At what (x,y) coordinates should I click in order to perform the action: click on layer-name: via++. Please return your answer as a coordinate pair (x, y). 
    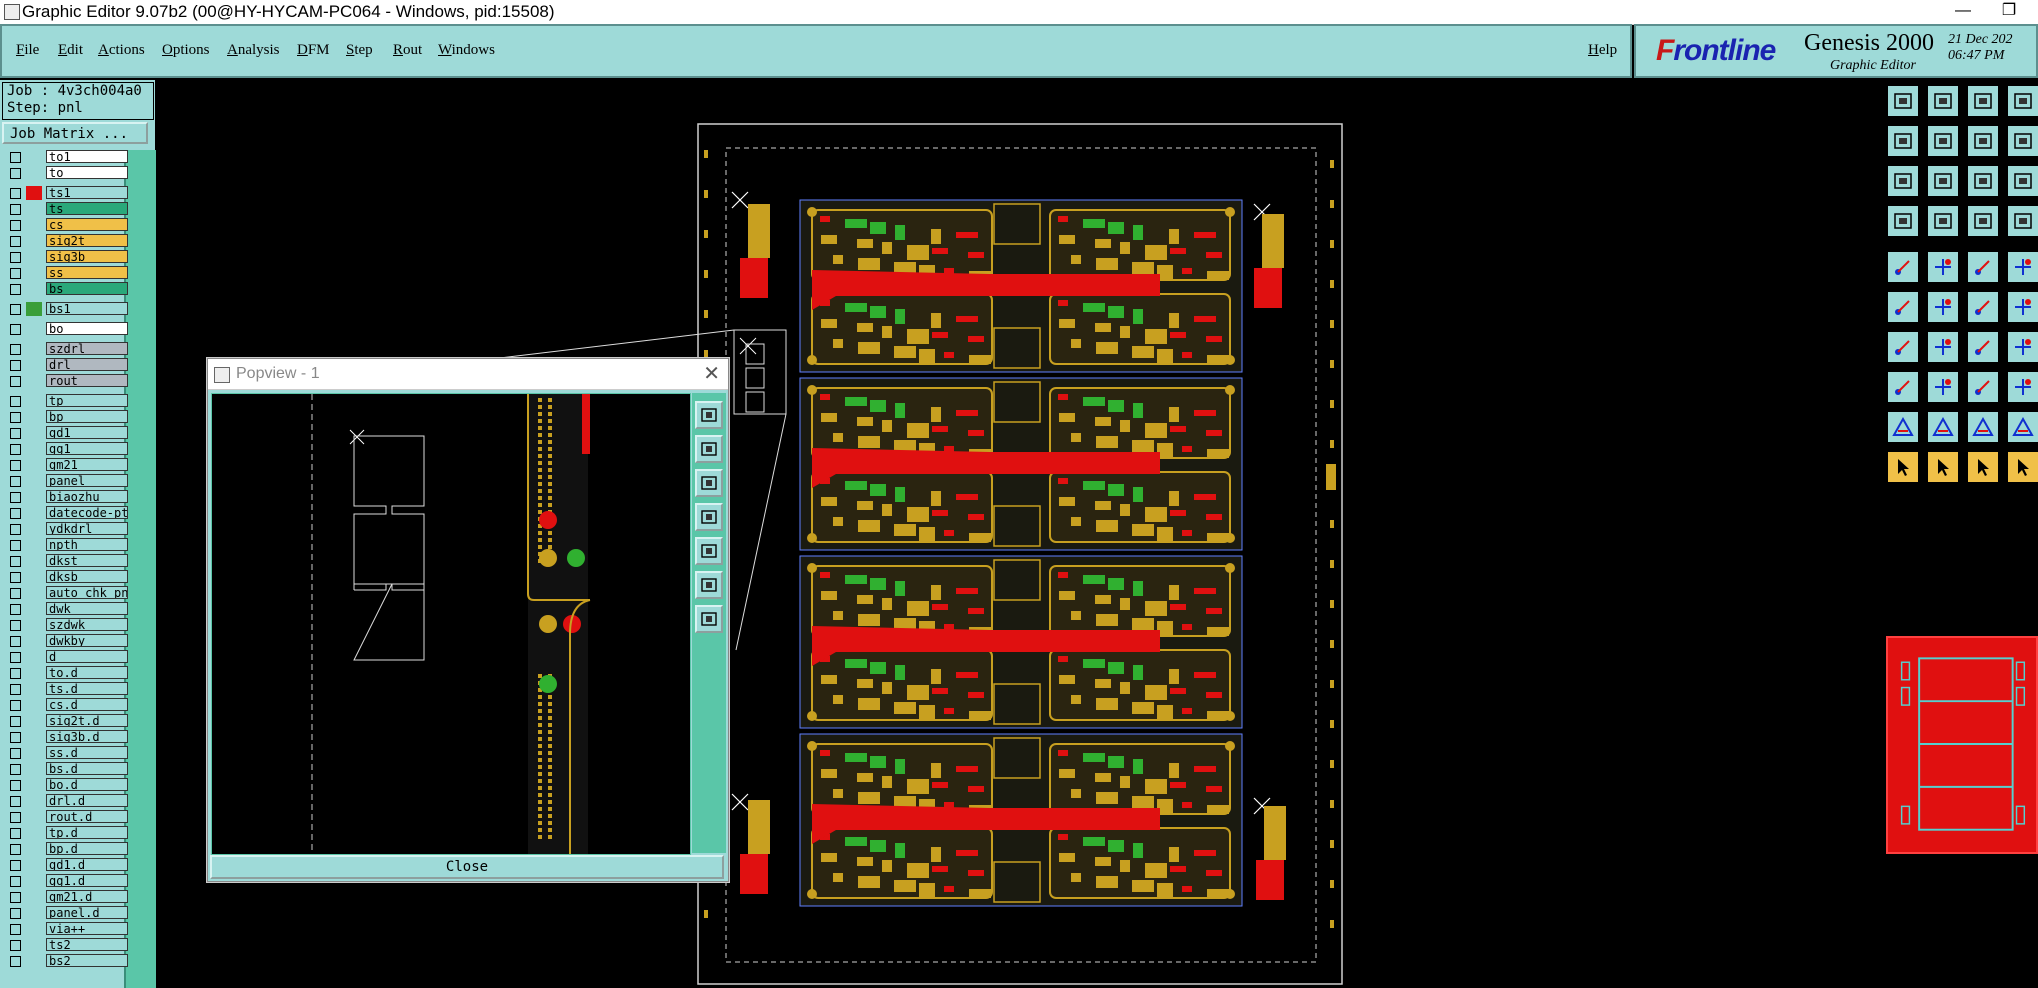
    Looking at the image, I should click on (87, 928).